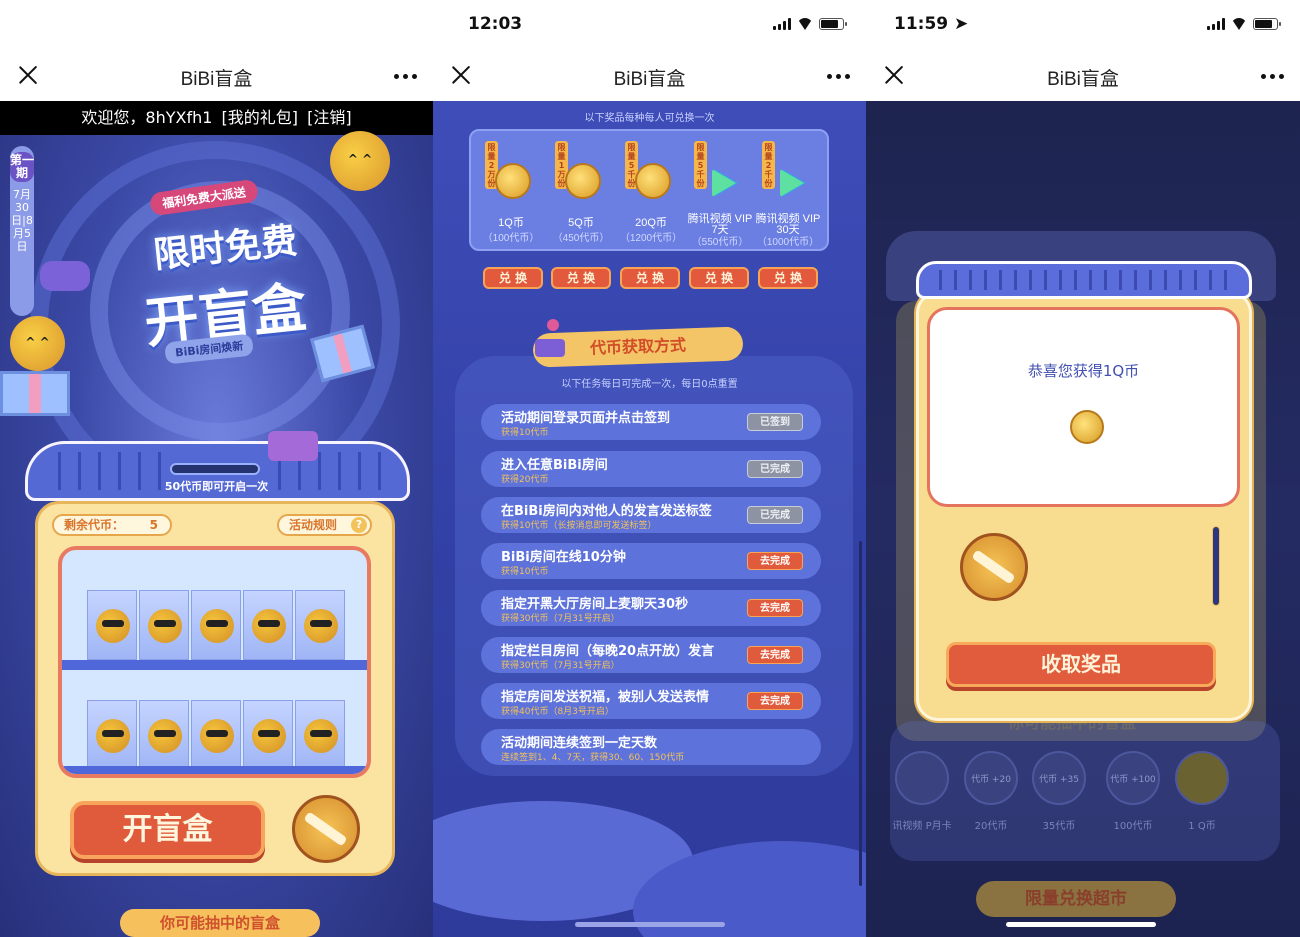 This screenshot has height=937, width=1300. Describe the element at coordinates (550, 339) in the screenshot. I see `joystick-icon` at that location.